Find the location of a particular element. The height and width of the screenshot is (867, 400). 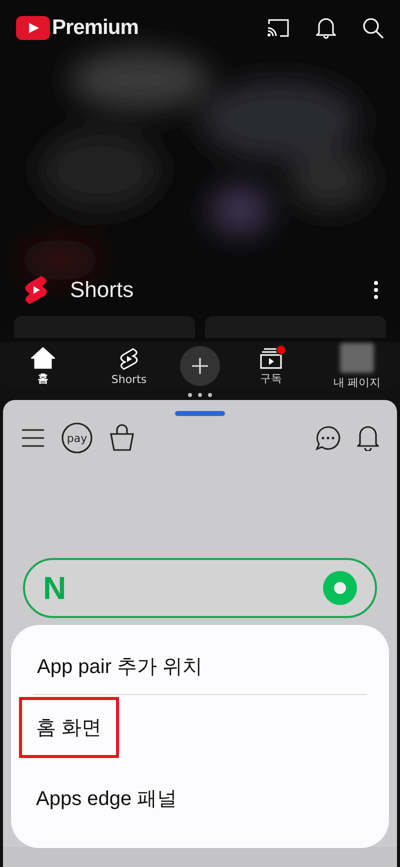

menu-icon is located at coordinates (33, 438).